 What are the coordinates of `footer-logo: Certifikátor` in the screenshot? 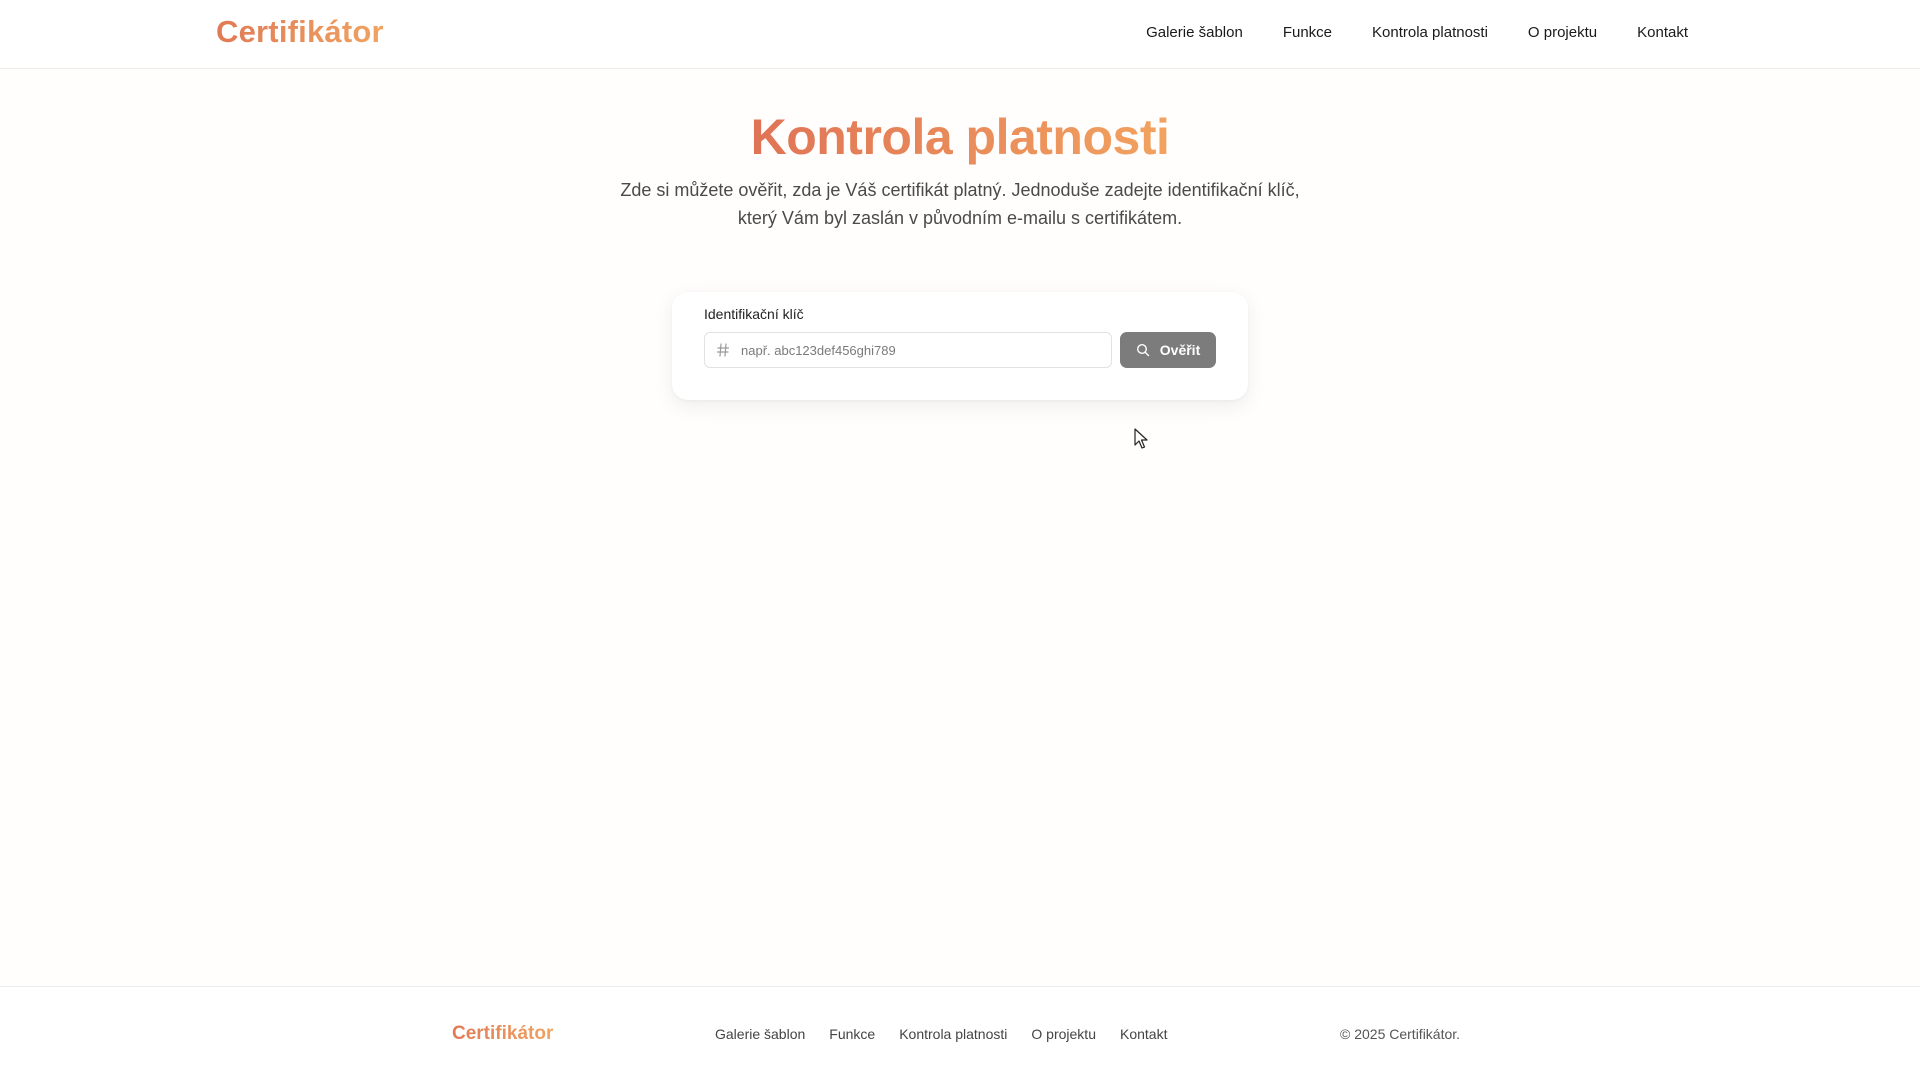 It's located at (502, 1034).